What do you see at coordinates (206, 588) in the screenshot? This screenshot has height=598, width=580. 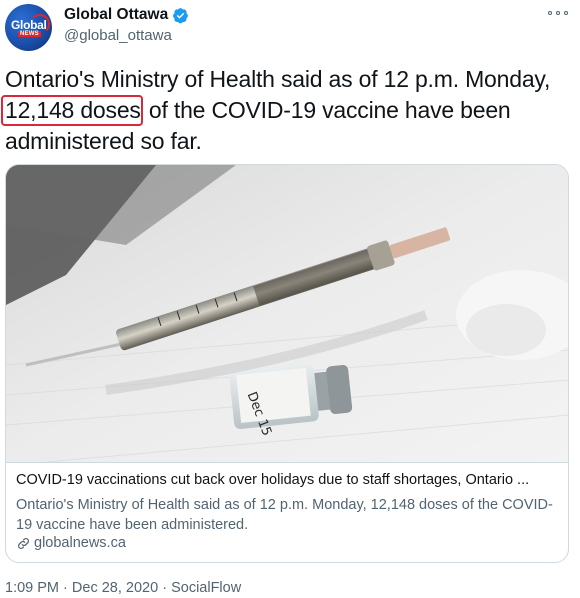 I see `tweet-source: SocialFlow` at bounding box center [206, 588].